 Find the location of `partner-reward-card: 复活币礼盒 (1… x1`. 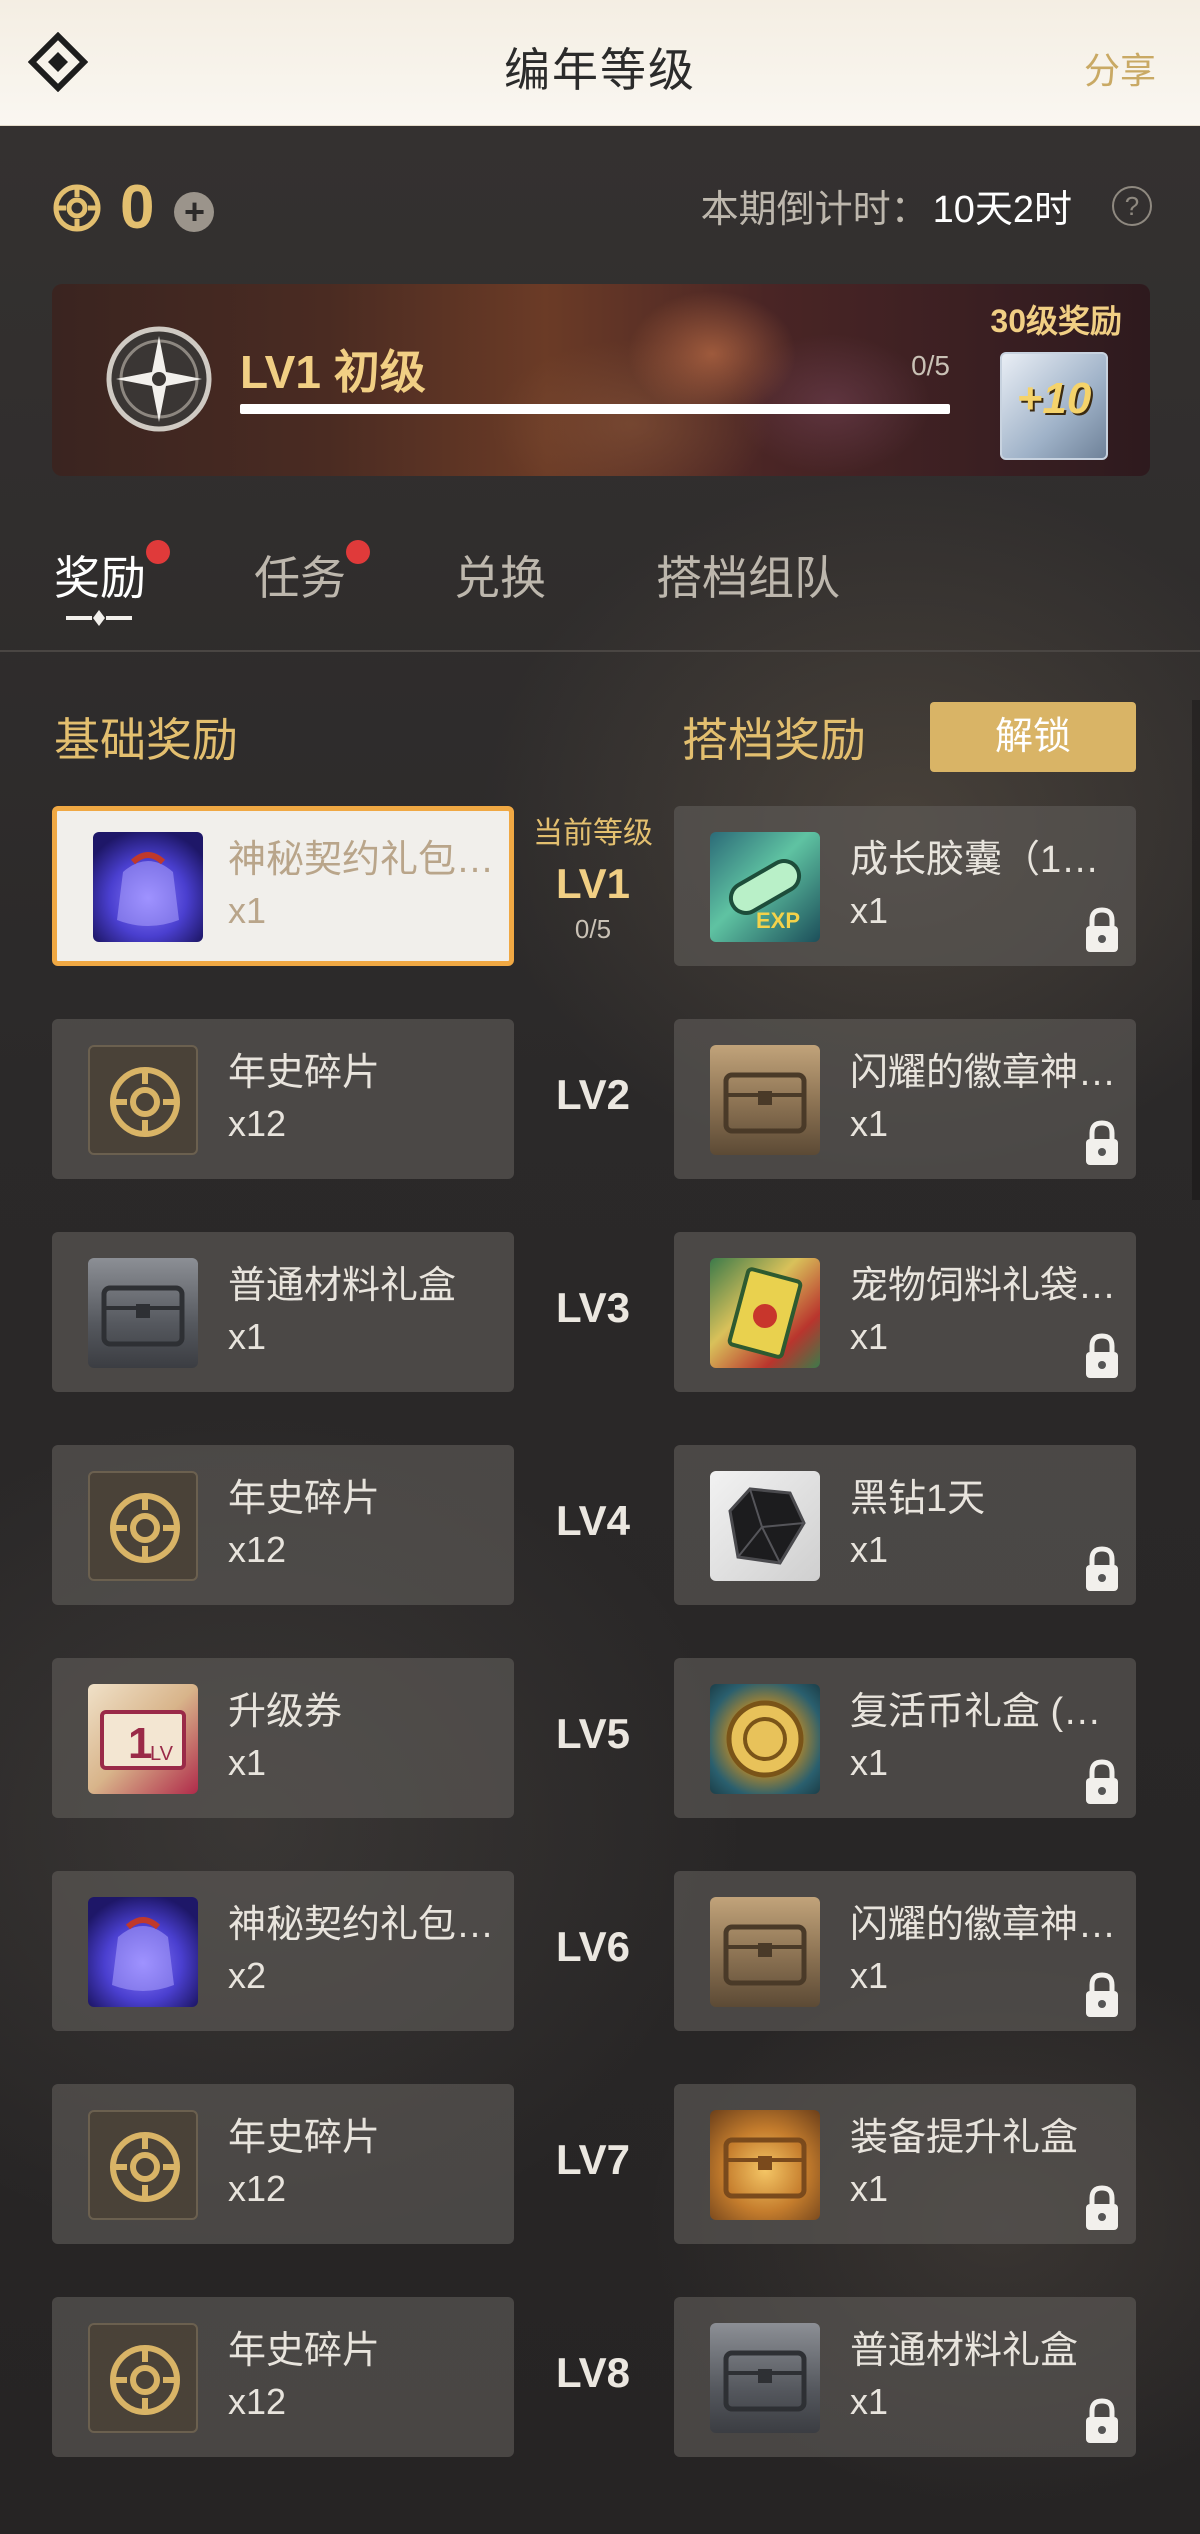

partner-reward-card: 复活币礼盒 (1… x1 is located at coordinates (905, 1738).